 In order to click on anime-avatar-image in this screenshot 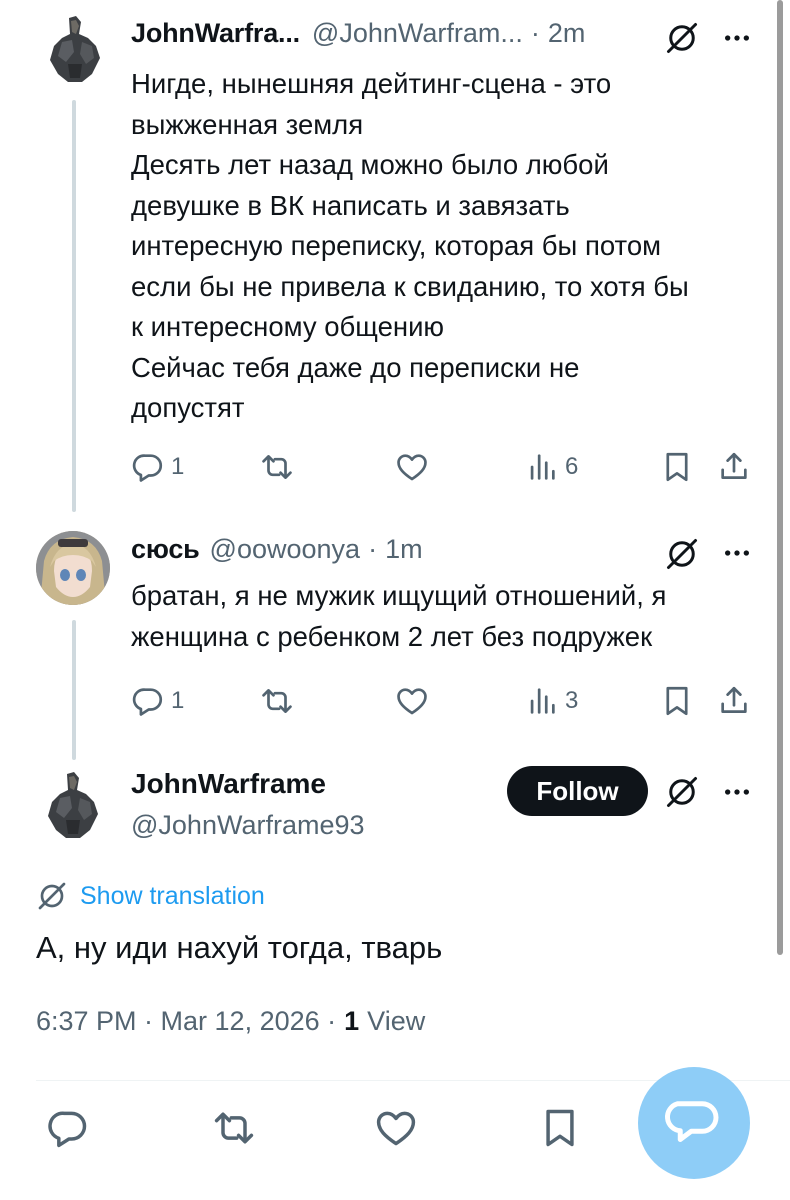, I will do `click(73, 568)`.